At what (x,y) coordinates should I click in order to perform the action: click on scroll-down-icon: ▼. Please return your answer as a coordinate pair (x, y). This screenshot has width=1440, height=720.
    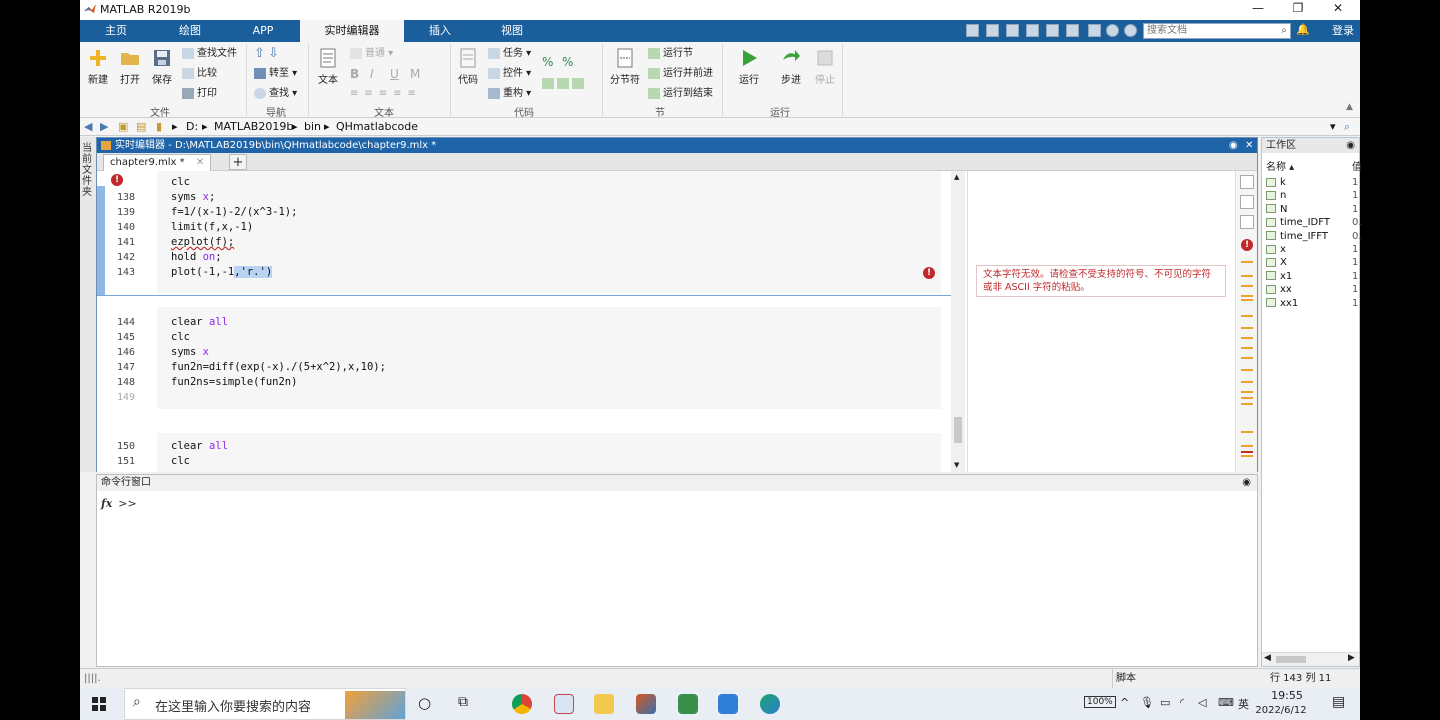
    Looking at the image, I should click on (956, 465).